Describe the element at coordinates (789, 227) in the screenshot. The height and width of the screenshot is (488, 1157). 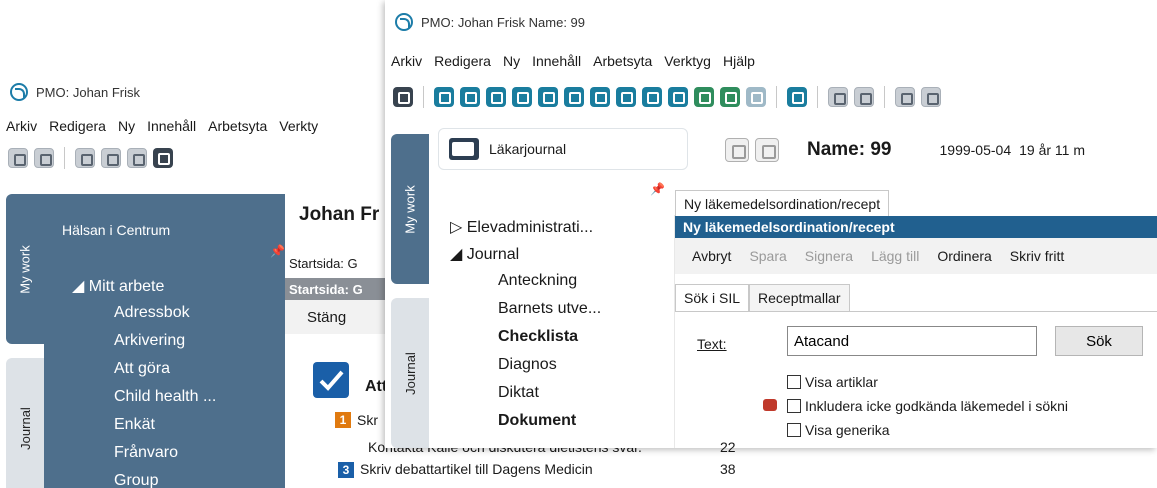
I see `document-header-label: Ny läkemedelsordination/recept` at that location.